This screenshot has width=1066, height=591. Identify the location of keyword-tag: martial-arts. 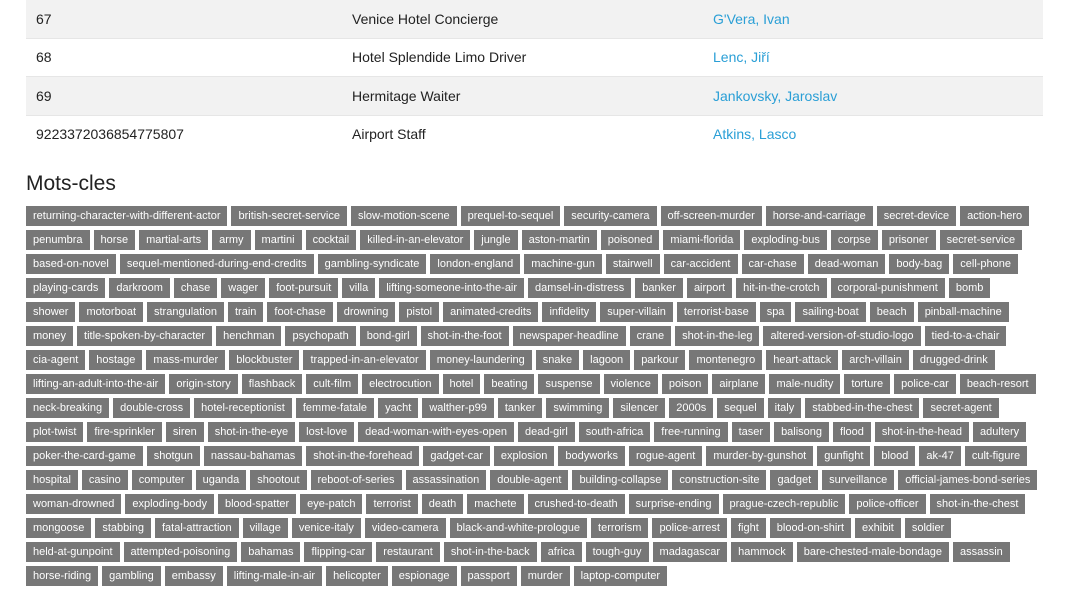
(174, 240).